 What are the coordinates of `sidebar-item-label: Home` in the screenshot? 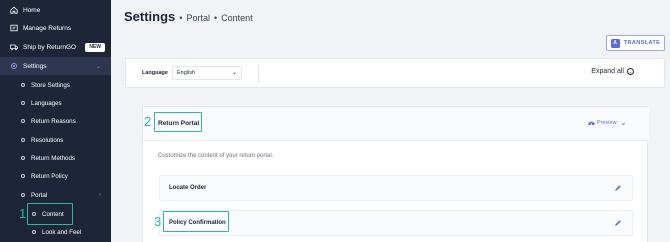 It's located at (32, 10).